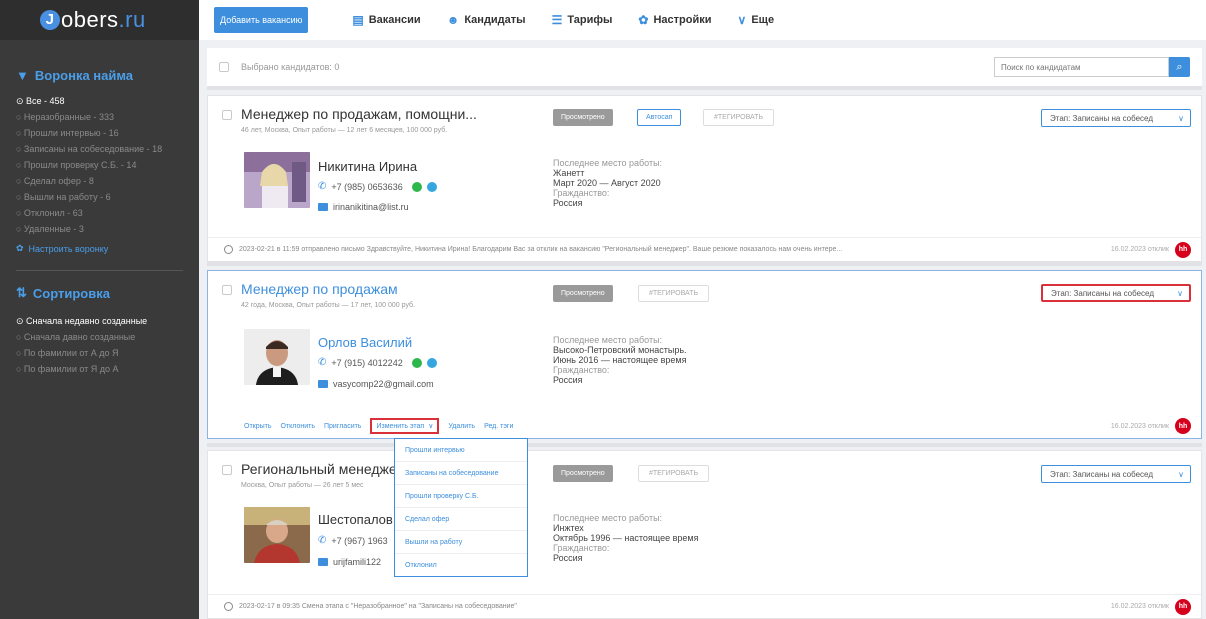 The image size is (1206, 619). Describe the element at coordinates (322, 186) in the screenshot. I see `phone-icon: ✆` at that location.